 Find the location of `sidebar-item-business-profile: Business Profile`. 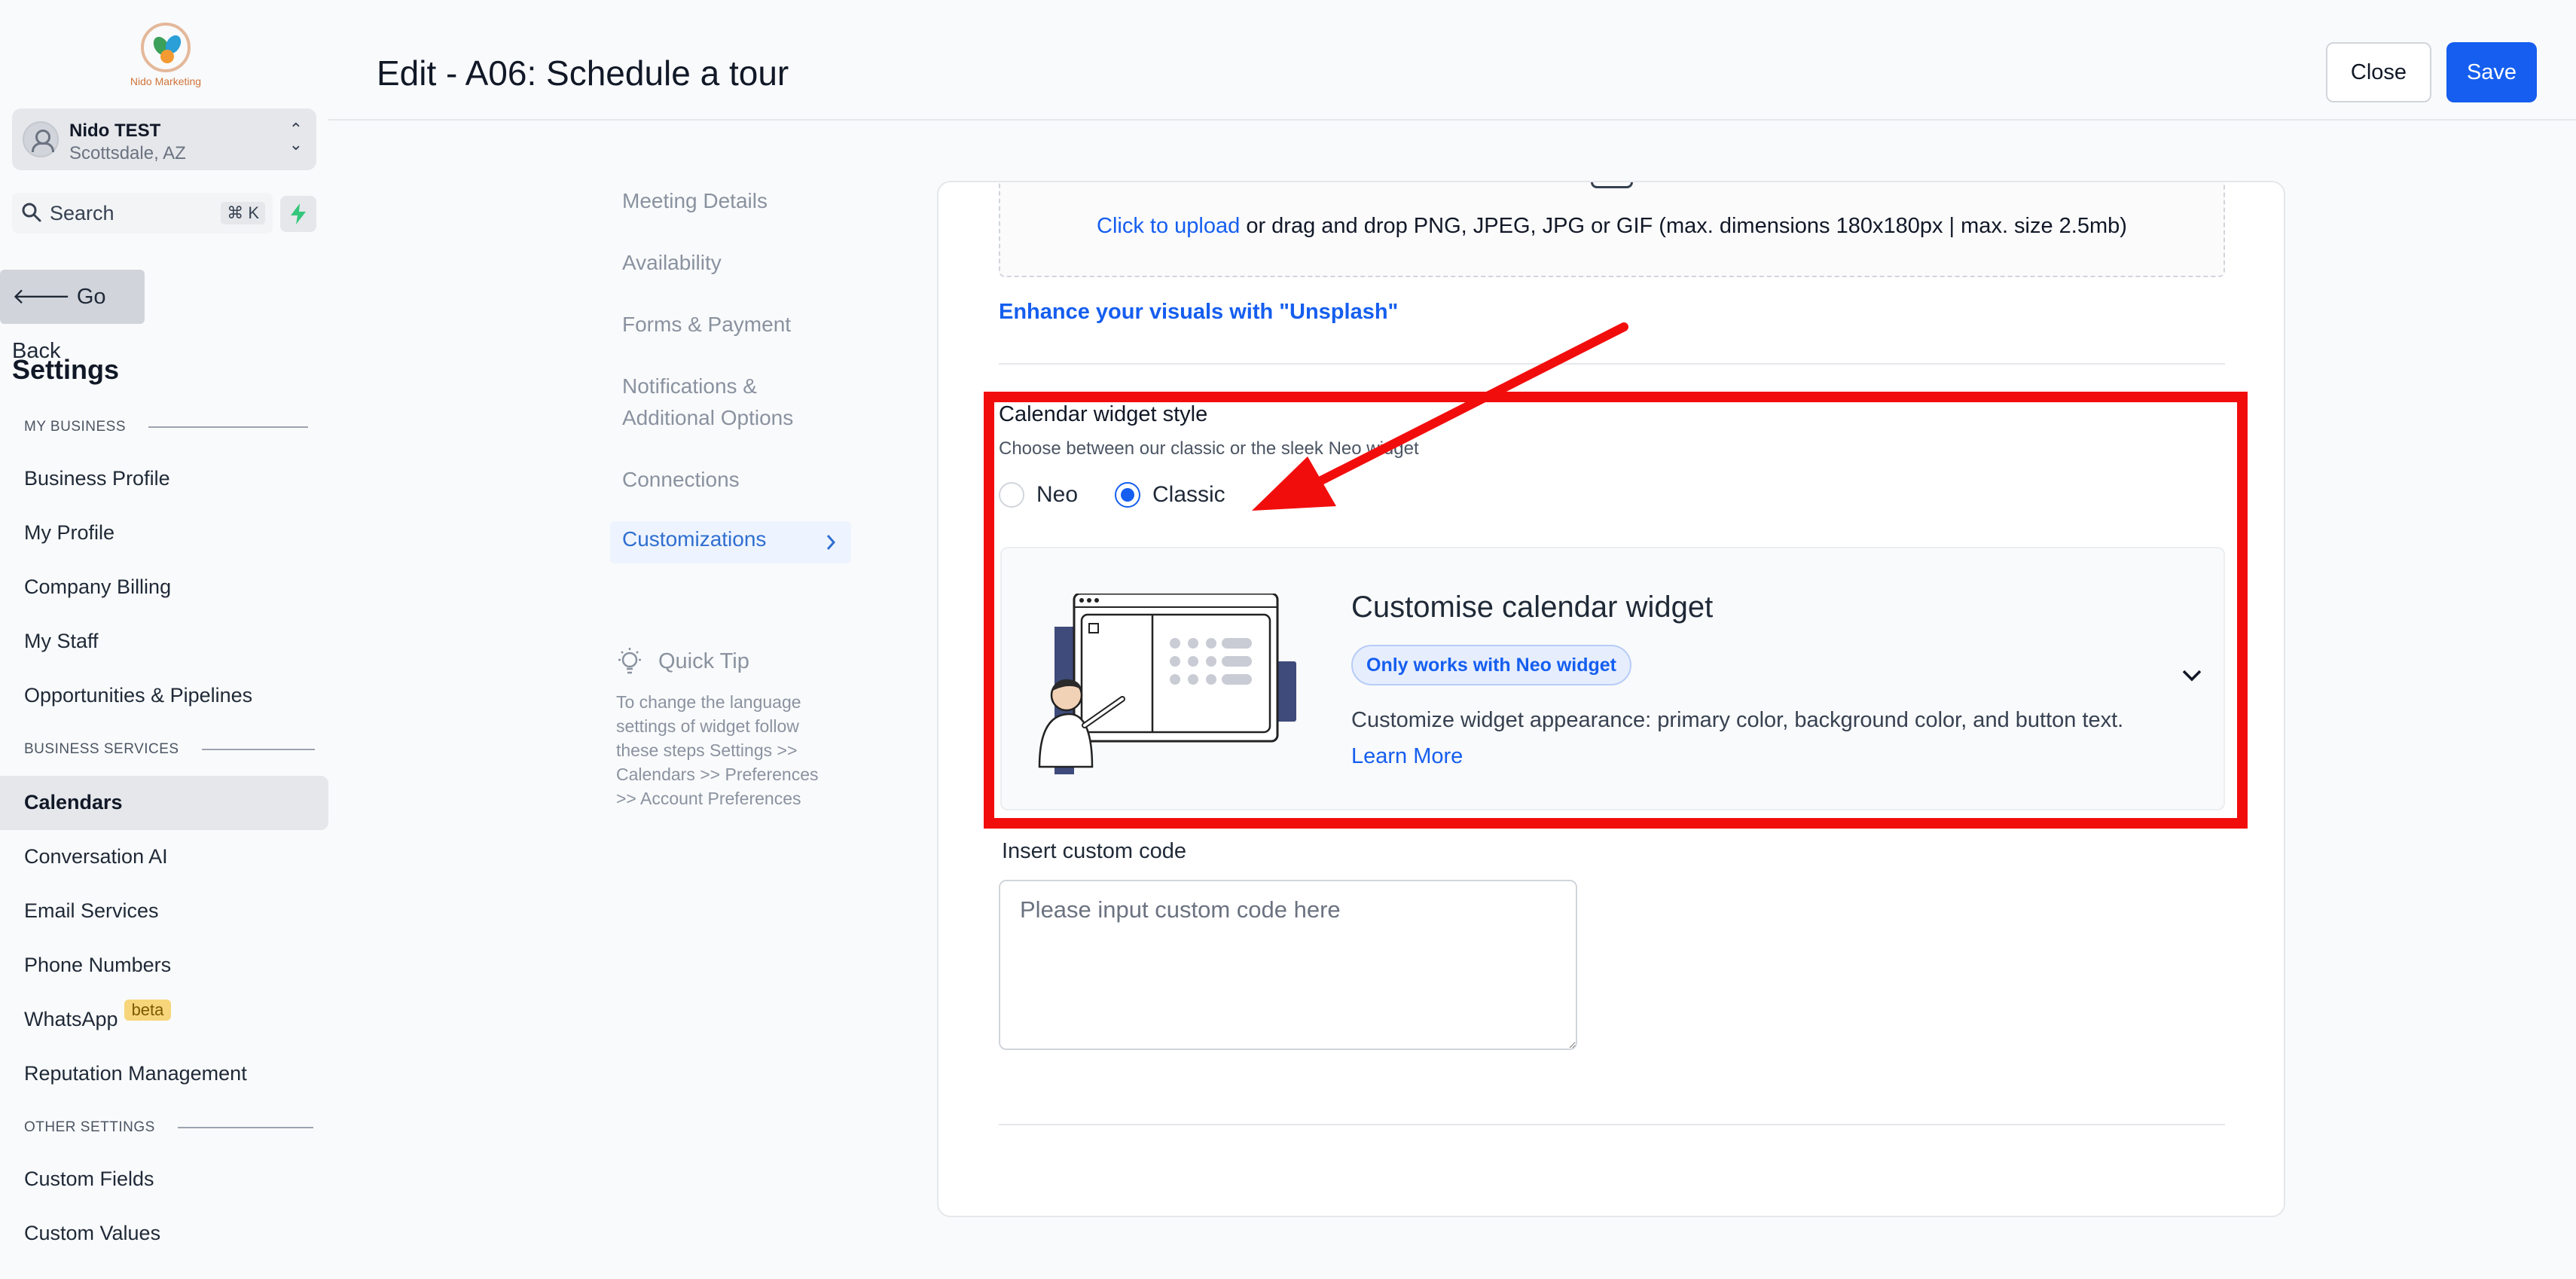

sidebar-item-business-profile: Business Profile is located at coordinates (97, 479).